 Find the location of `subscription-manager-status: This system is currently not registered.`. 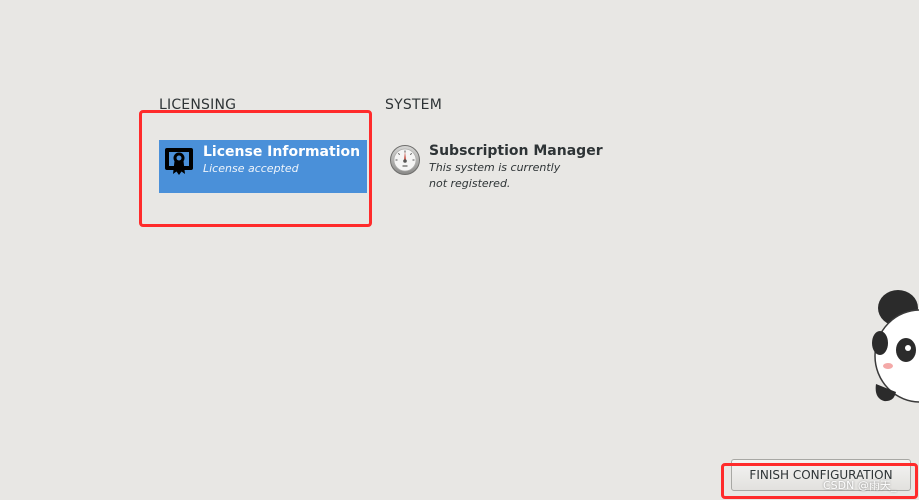

subscription-manager-status: This system is currently not registered. is located at coordinates (495, 175).